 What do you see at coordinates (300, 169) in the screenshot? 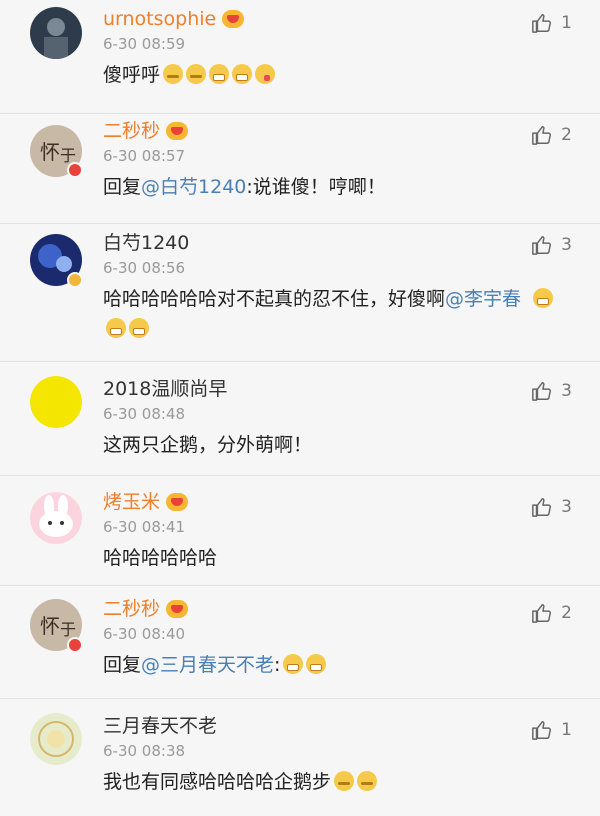
I see `comment-item: 怀于 二秒秒 6-30 08:57 回复@白芍1240:说谁傻！哼唧！ 2` at bounding box center [300, 169].